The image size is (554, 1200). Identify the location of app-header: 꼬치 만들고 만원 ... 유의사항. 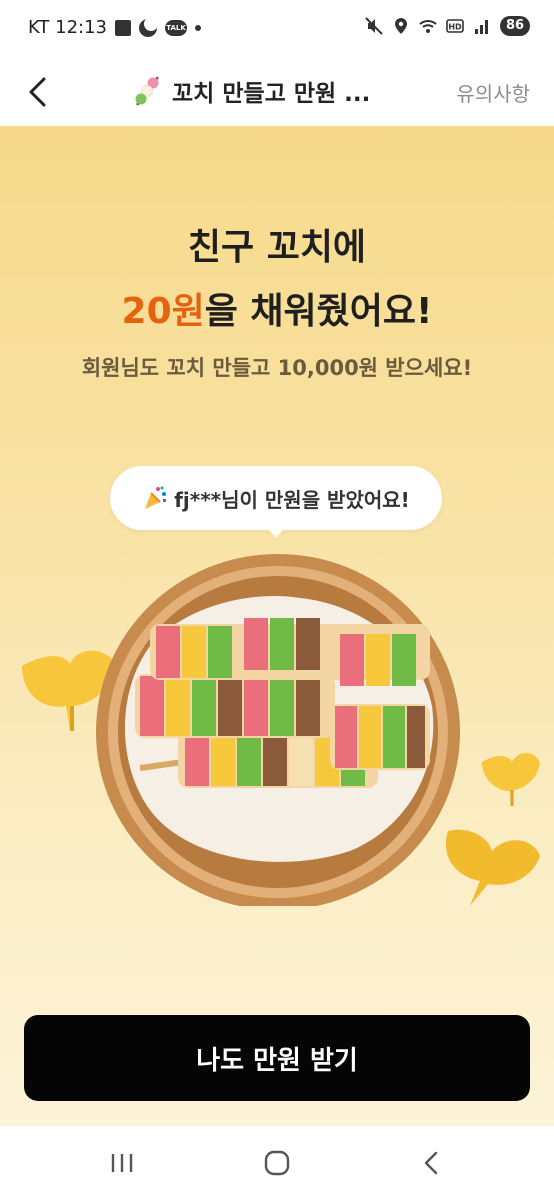
(277, 91).